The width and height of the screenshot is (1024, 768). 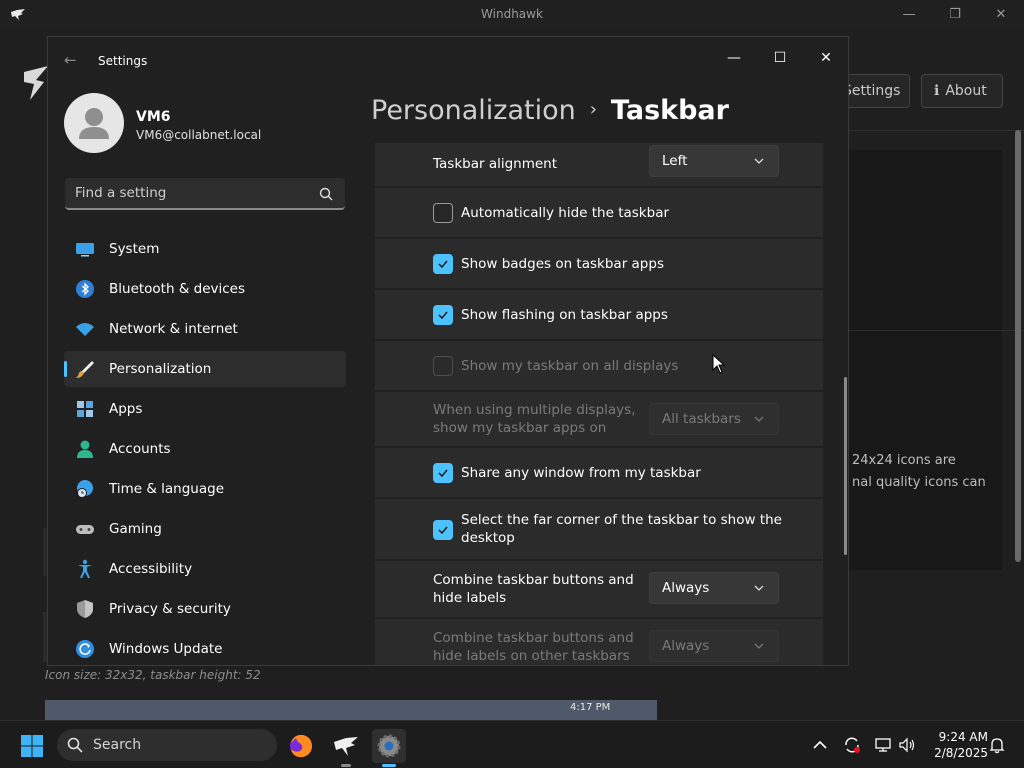 I want to click on sidebar-item-network: Network & internet, so click(x=205, y=329).